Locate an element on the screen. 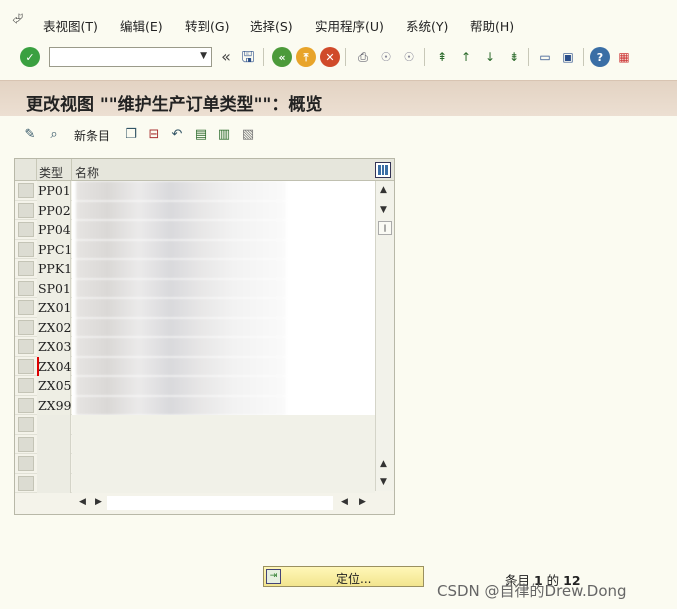 The height and width of the screenshot is (609, 677). copy-as-icon: ❐ is located at coordinates (131, 134).